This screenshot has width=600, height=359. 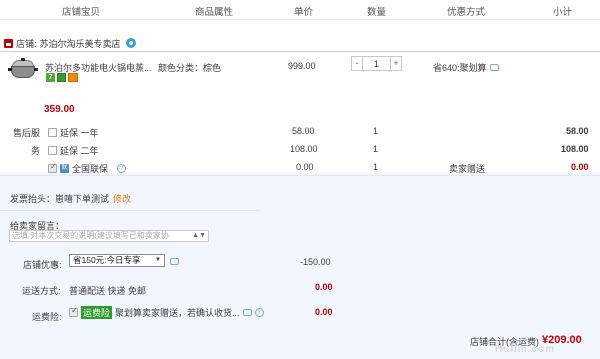 I want to click on service-qty-2: 1, so click(x=376, y=149).